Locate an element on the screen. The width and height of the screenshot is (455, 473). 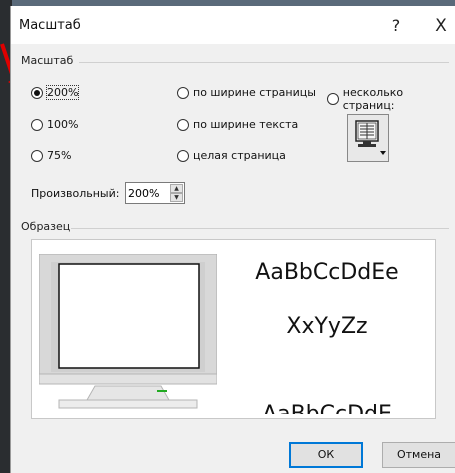
spinner-up-icon: ▲ is located at coordinates (176, 188).